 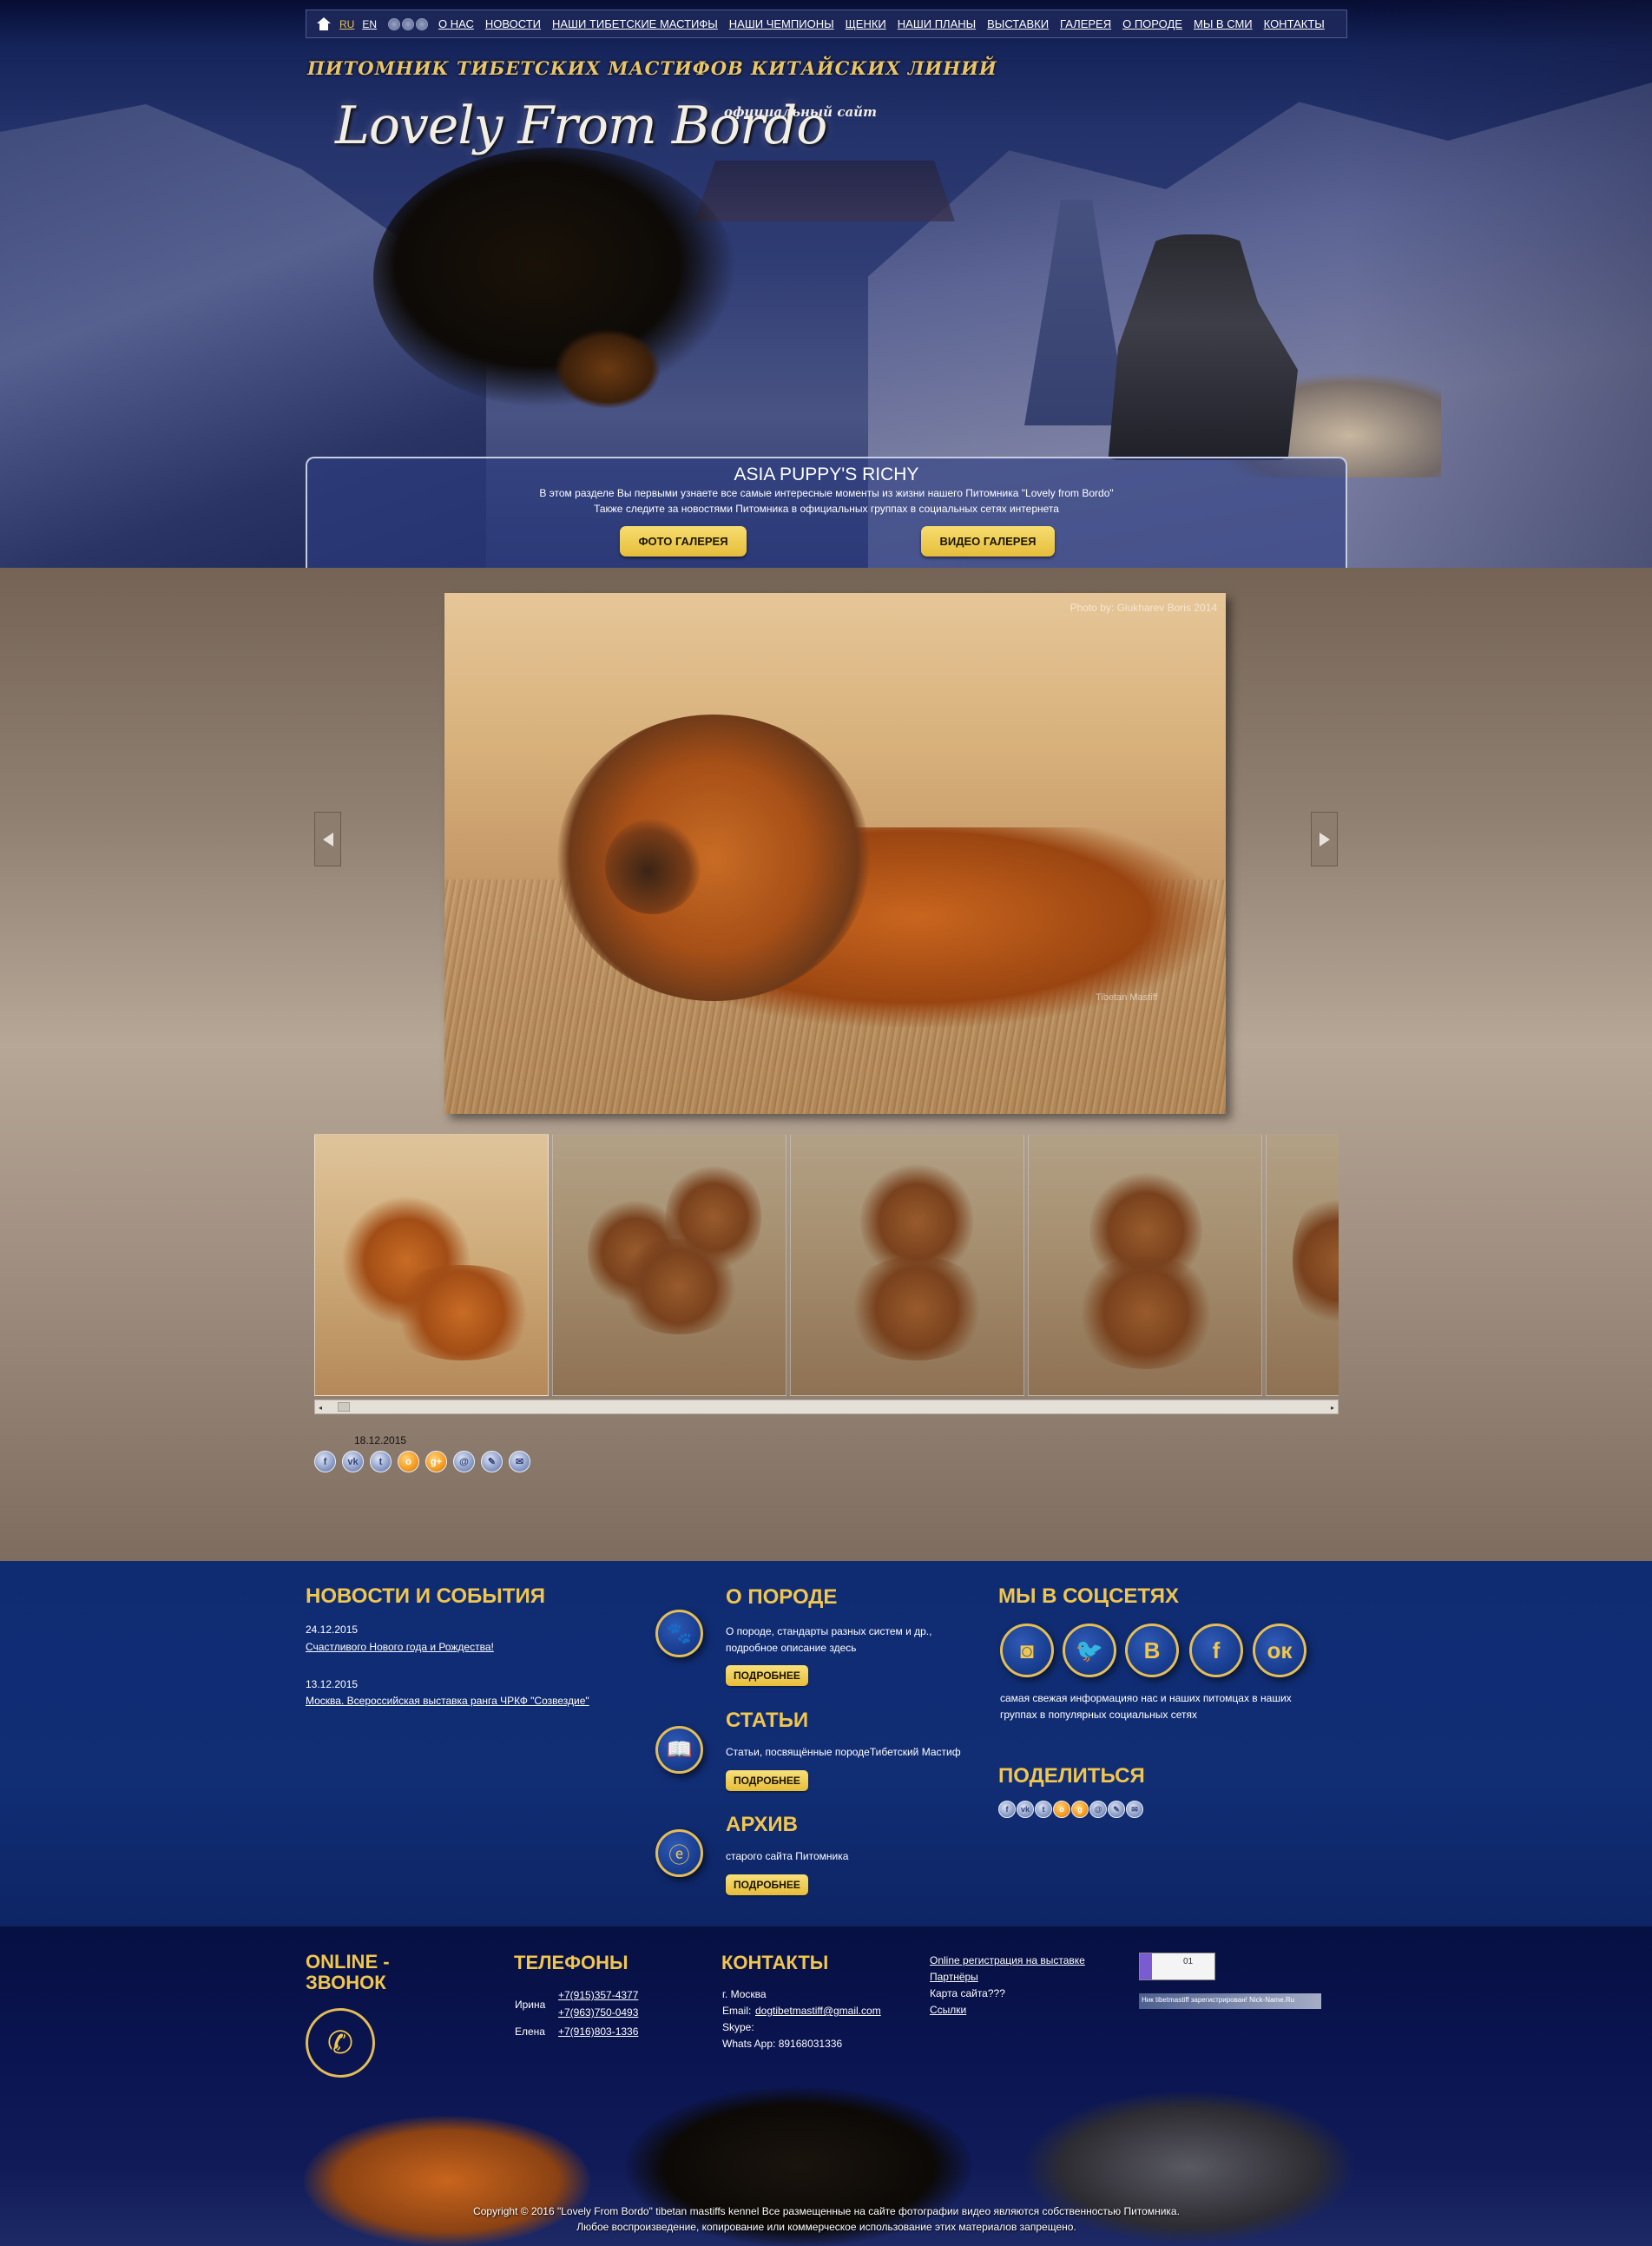 What do you see at coordinates (327, 839) in the screenshot?
I see `prev-arrow-icon` at bounding box center [327, 839].